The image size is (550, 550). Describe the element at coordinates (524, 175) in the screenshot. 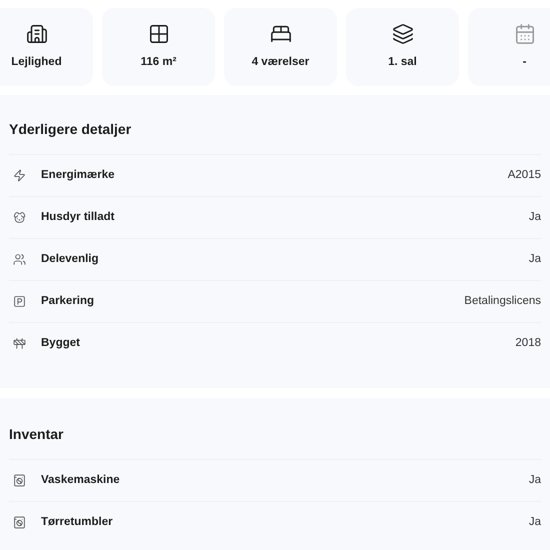

I see `detail-value: A2015` at that location.